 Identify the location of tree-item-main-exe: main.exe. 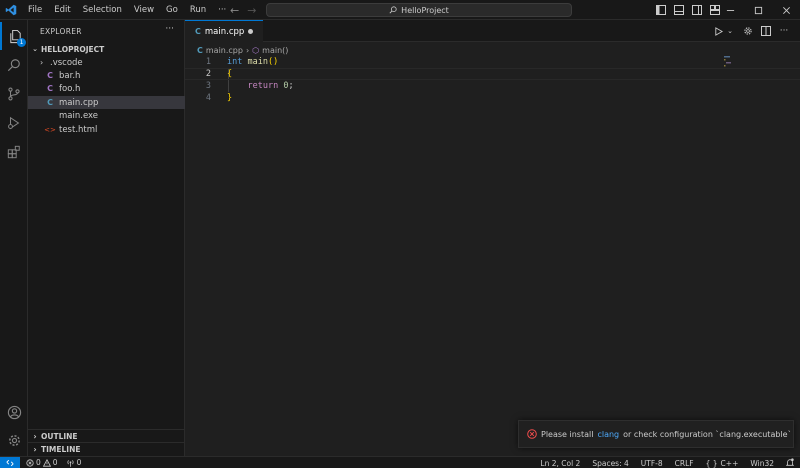
(106, 115).